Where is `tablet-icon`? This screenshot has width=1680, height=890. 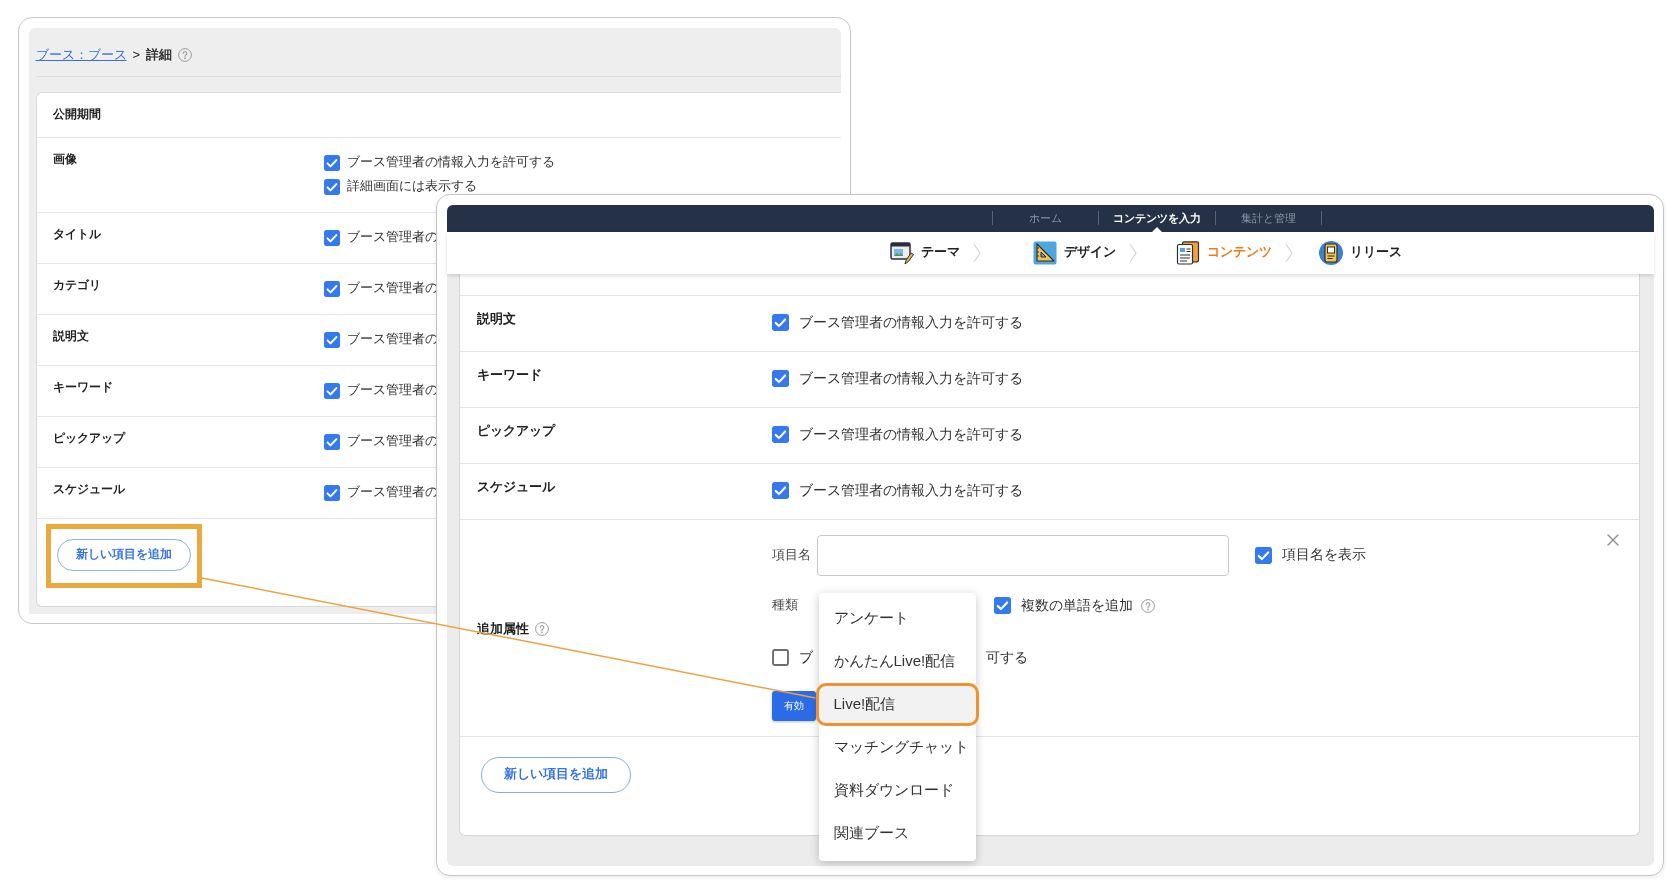
tablet-icon is located at coordinates (1330, 252).